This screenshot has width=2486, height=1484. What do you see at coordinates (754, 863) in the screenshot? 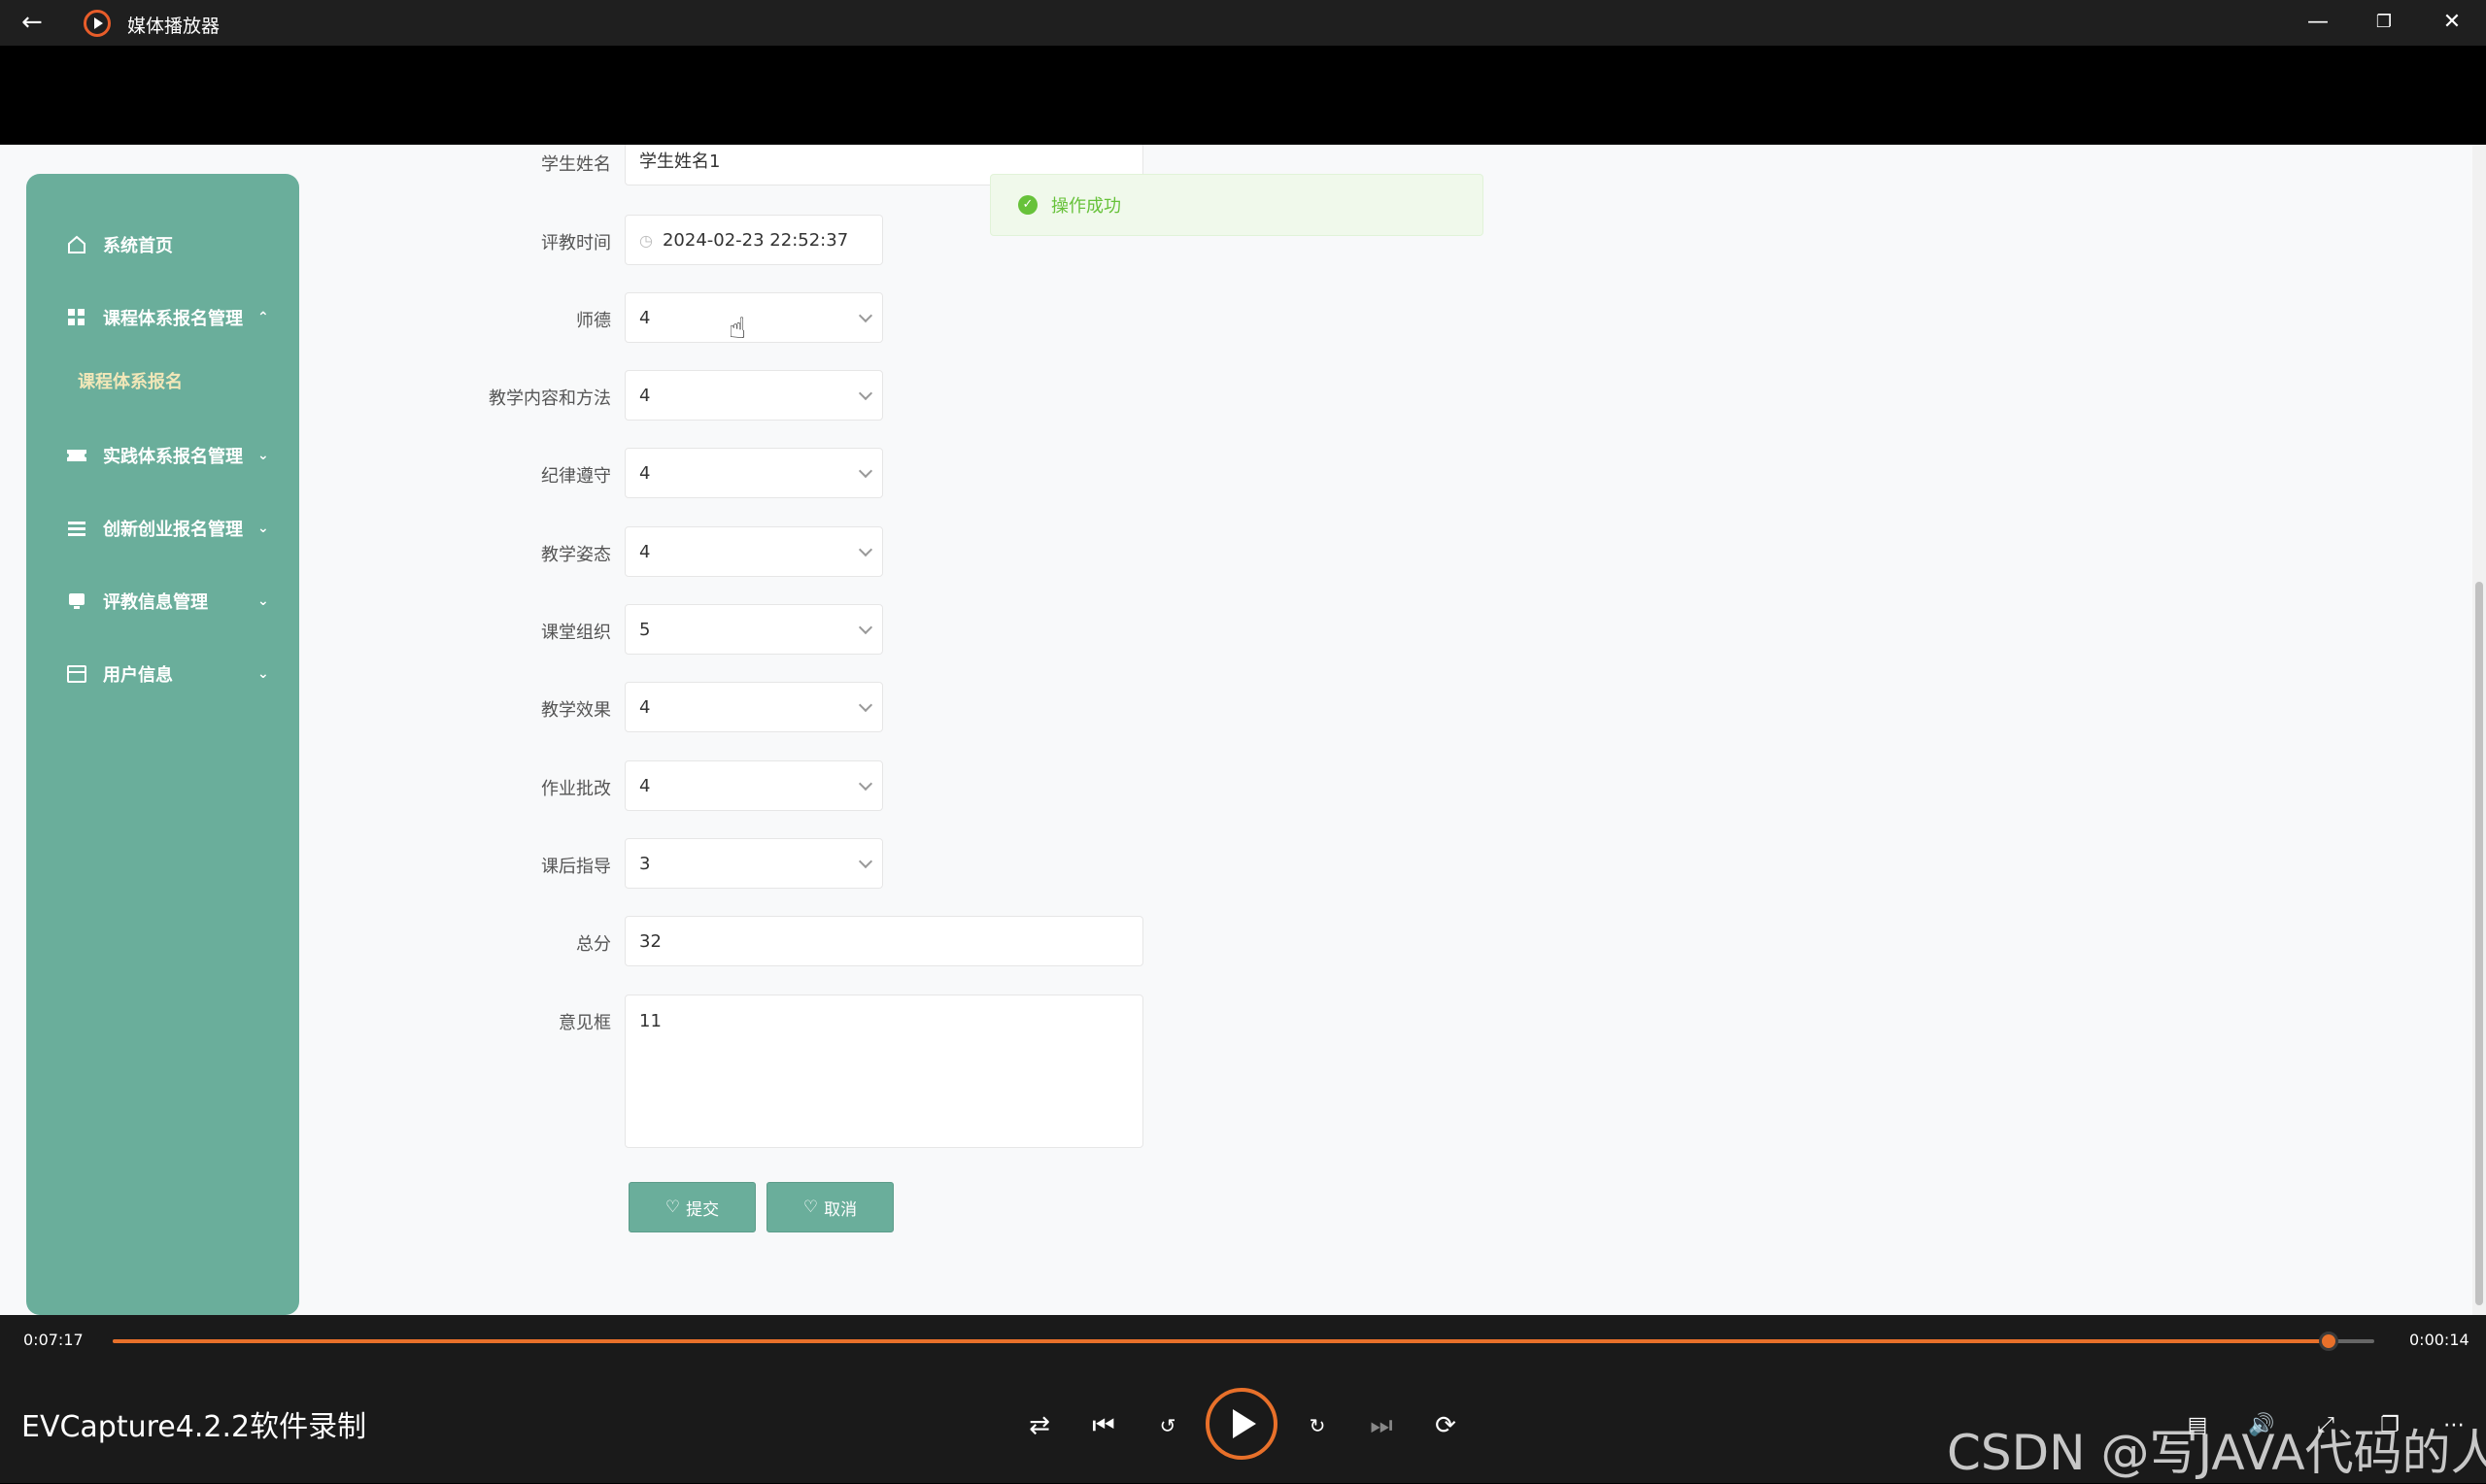
I see `after-class-guidance-select: 3` at bounding box center [754, 863].